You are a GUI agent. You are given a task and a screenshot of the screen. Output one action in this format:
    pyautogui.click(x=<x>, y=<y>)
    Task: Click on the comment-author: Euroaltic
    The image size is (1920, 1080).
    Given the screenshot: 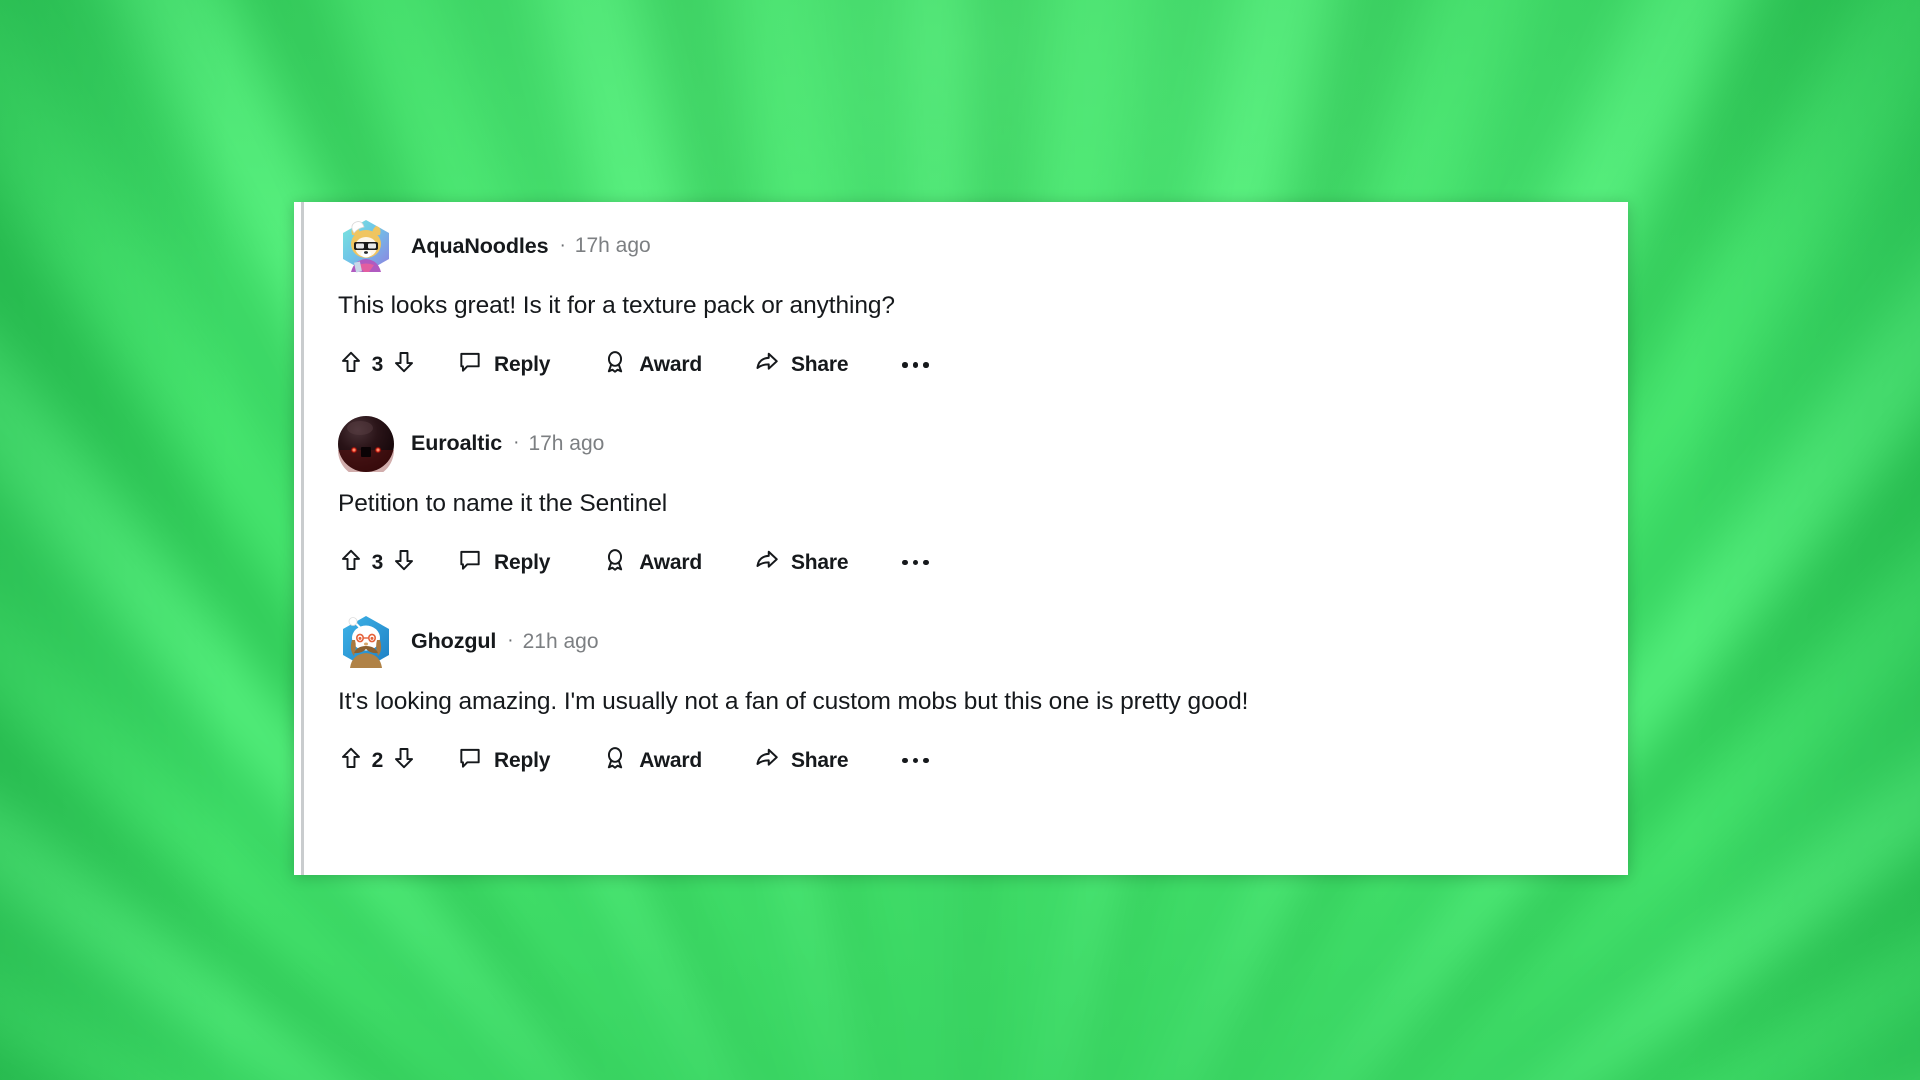 What is the action you would take?
    pyautogui.click(x=456, y=443)
    